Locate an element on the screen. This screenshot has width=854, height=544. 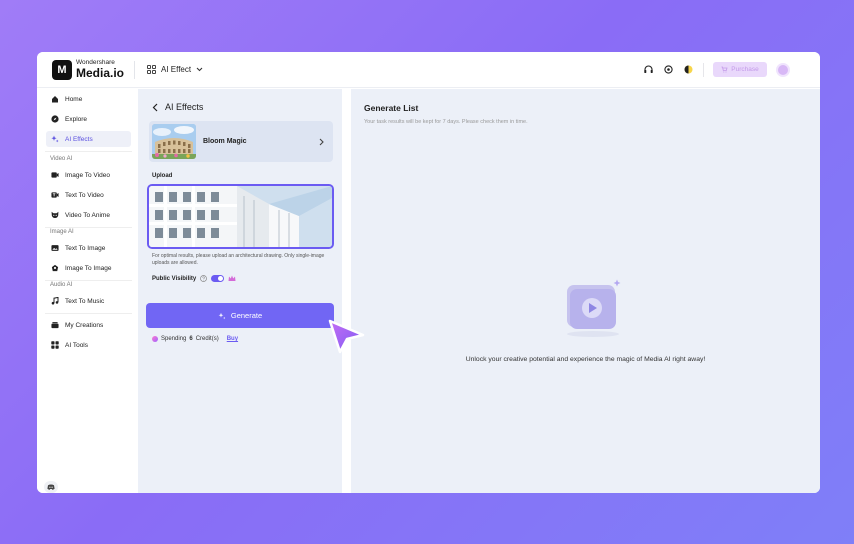
settings-icon is located at coordinates (668, 69).